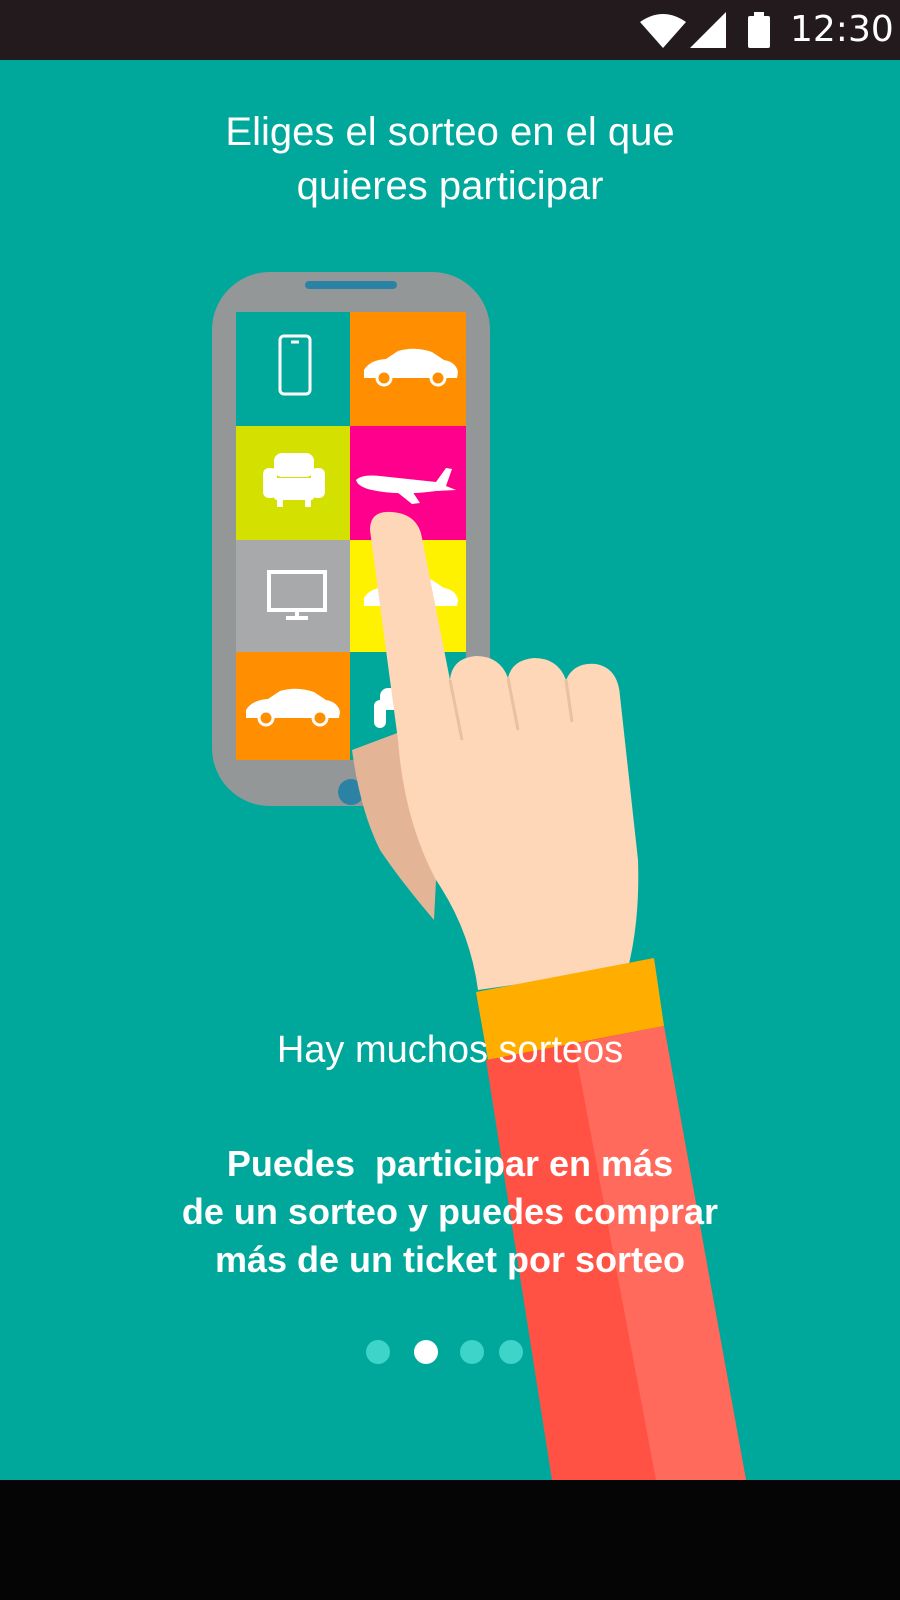 The height and width of the screenshot is (1600, 900). What do you see at coordinates (708, 30) in the screenshot?
I see `cell-signal-icon` at bounding box center [708, 30].